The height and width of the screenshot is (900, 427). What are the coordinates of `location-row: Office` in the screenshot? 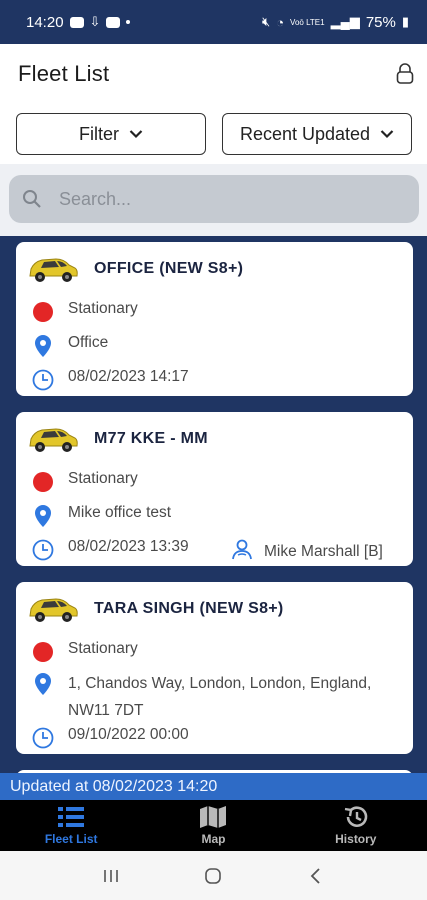 It's located at (69, 346).